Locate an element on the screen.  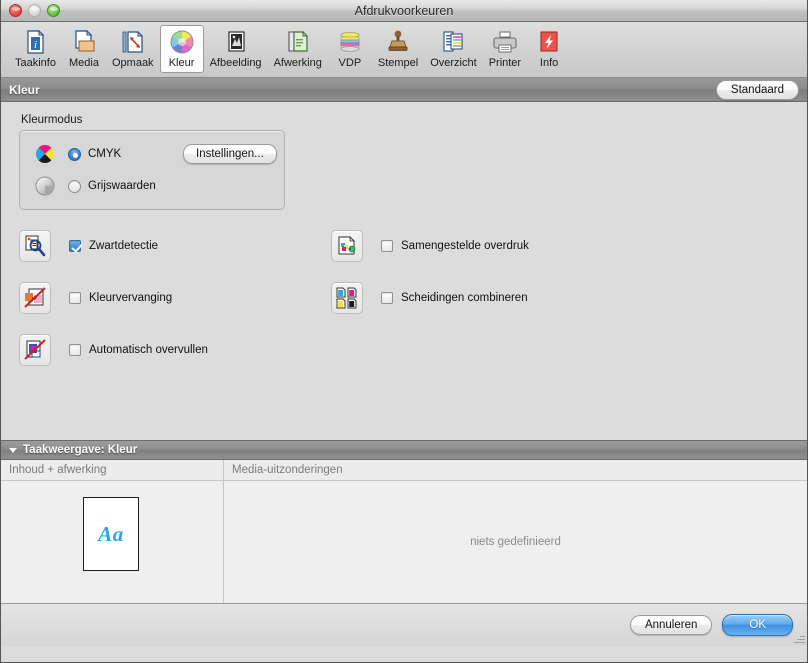
zwartdetectie-checkbox is located at coordinates (75, 246).